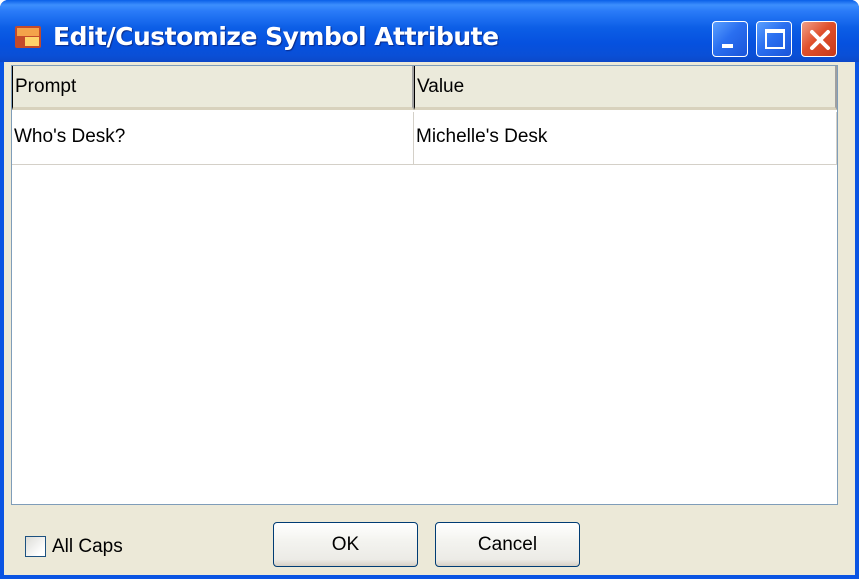 The height and width of the screenshot is (579, 859). I want to click on close-icon, so click(820, 40).